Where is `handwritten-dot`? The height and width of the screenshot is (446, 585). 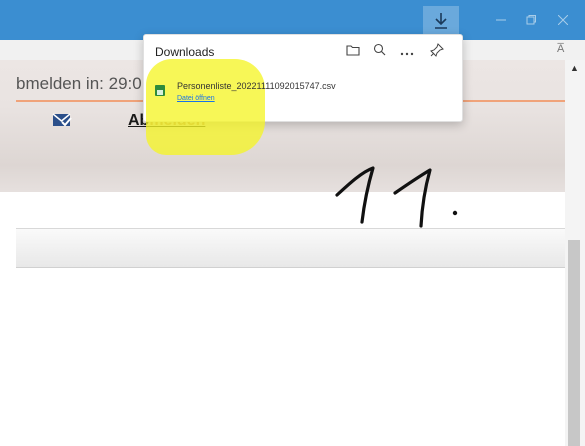
handwritten-dot is located at coordinates (455, 213).